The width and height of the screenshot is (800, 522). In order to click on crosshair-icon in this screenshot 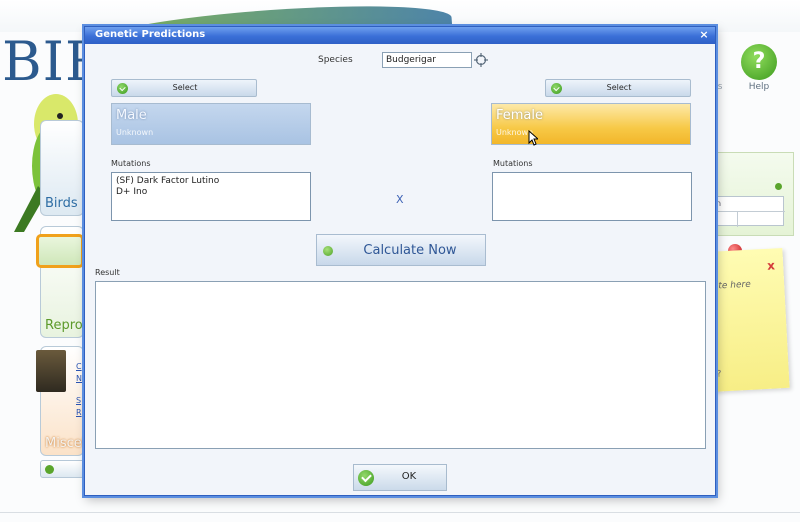, I will do `click(481, 60)`.